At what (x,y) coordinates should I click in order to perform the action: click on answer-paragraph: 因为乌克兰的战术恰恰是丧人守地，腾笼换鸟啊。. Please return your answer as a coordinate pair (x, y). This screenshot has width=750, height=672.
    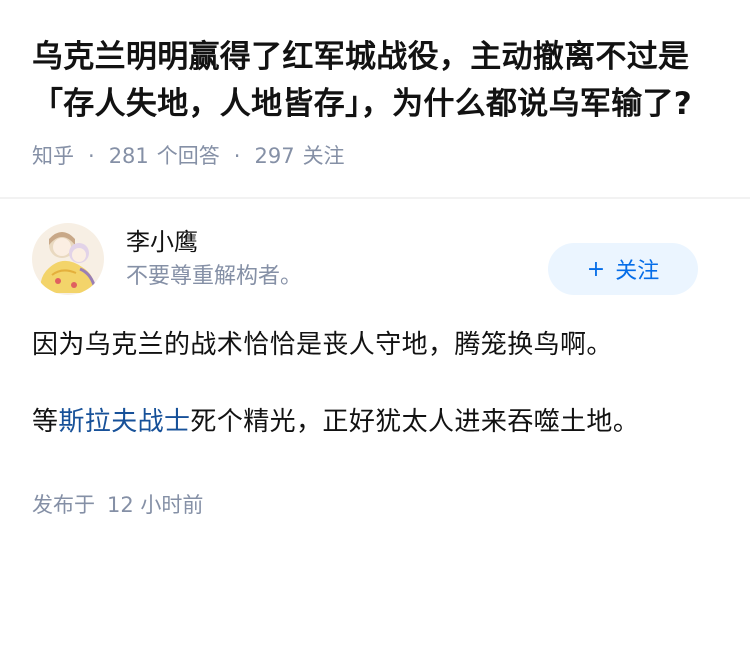
    Looking at the image, I should click on (322, 345).